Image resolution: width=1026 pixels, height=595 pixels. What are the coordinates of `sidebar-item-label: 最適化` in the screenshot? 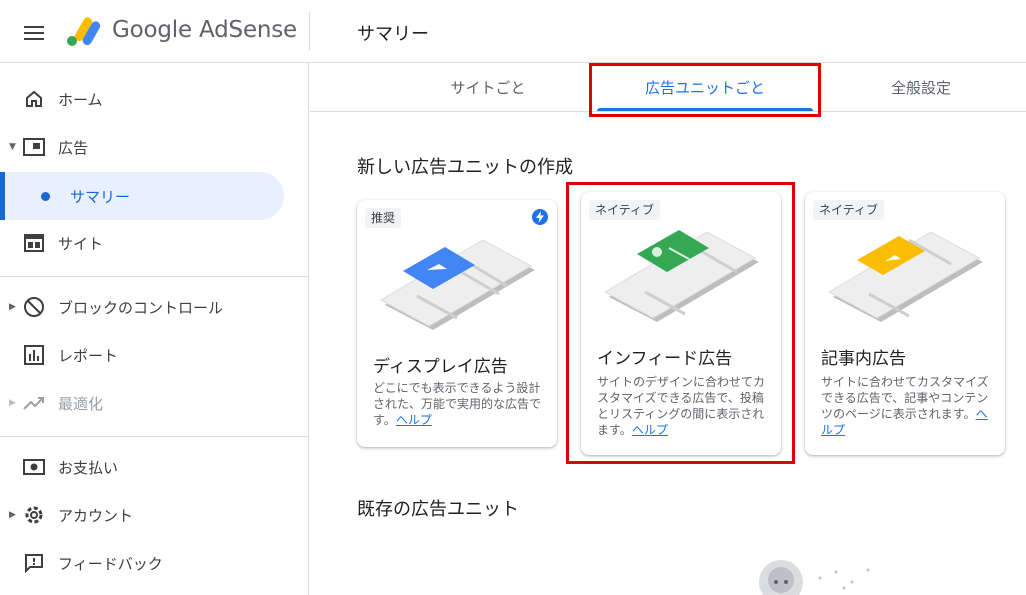 It's located at (81, 403).